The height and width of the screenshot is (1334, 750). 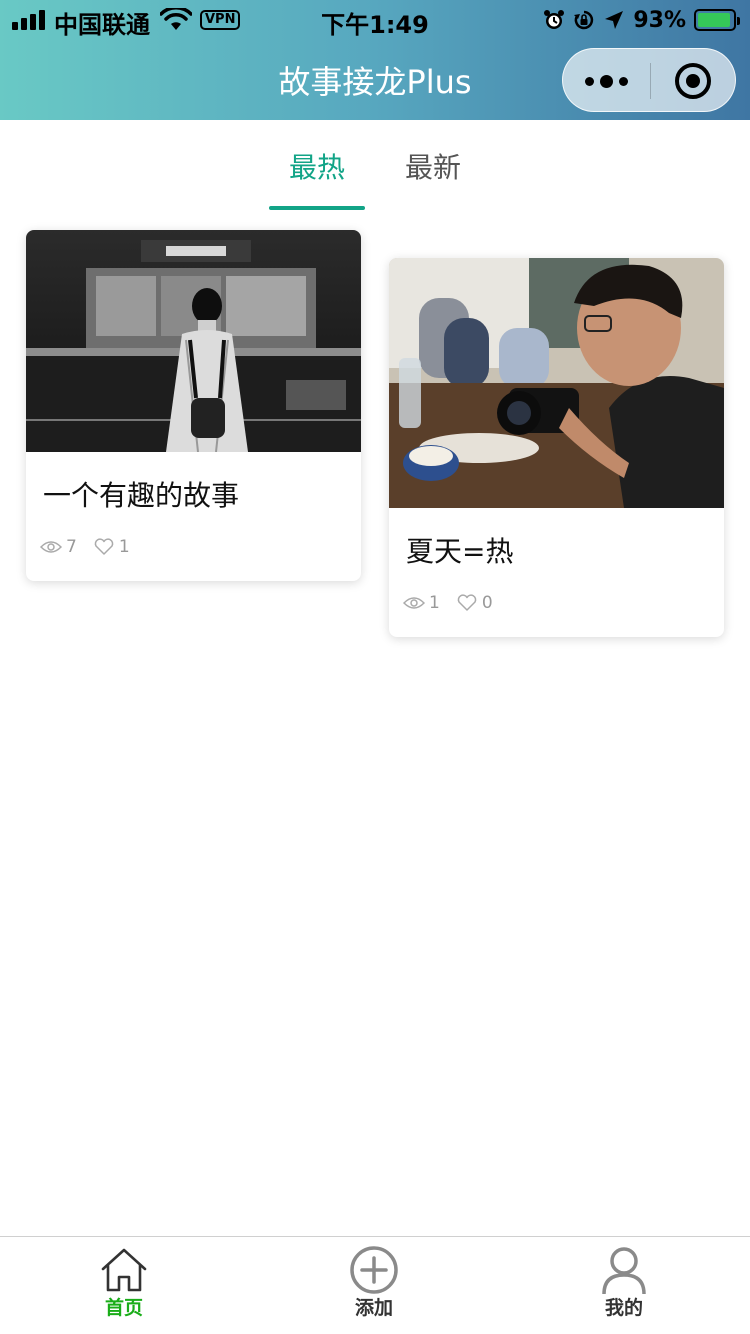 I want to click on story-stats: 7 1, so click(x=93, y=547).